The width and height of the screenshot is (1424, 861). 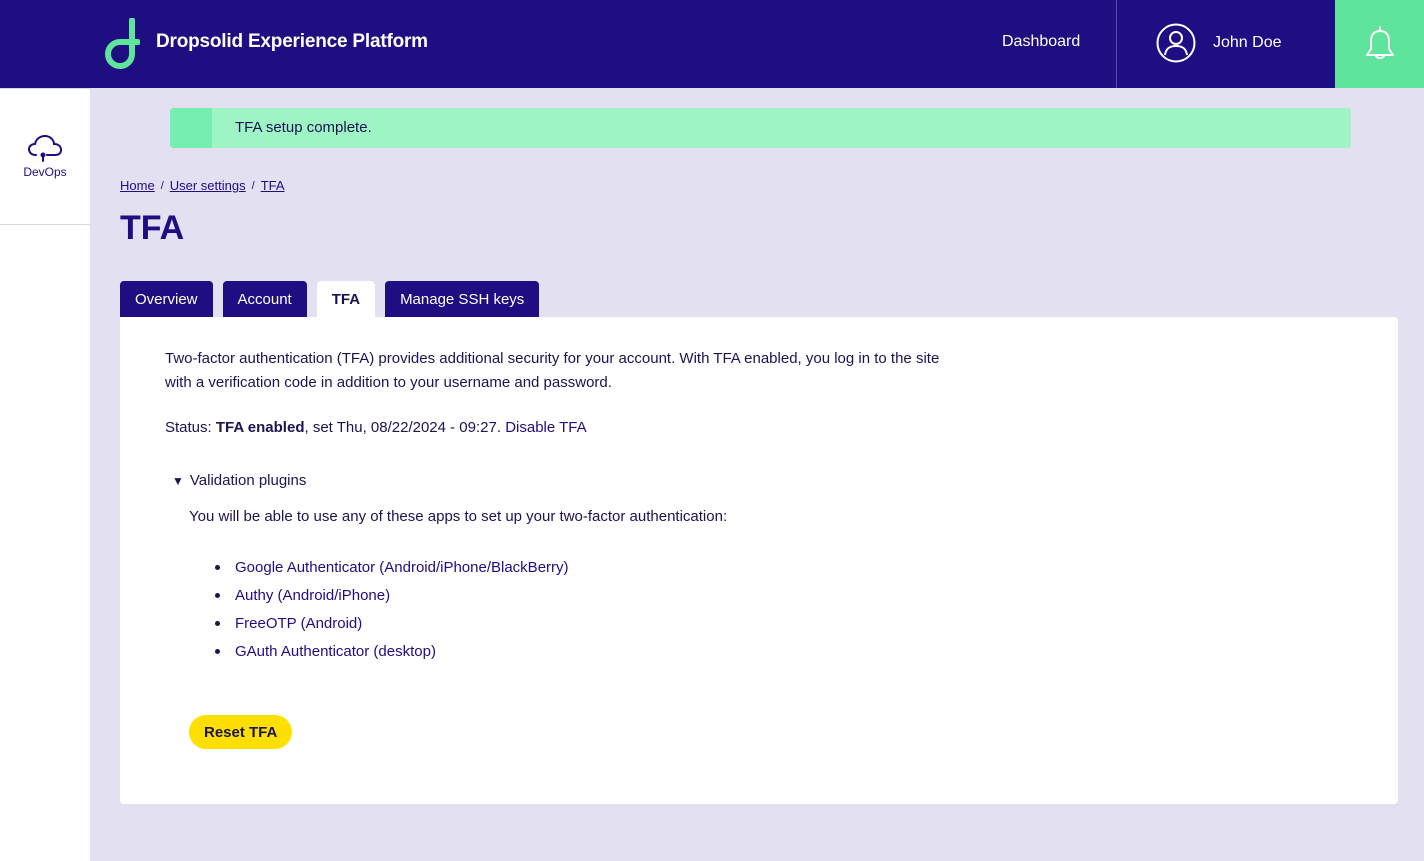 I want to click on user-circle-icon, so click(x=1176, y=43).